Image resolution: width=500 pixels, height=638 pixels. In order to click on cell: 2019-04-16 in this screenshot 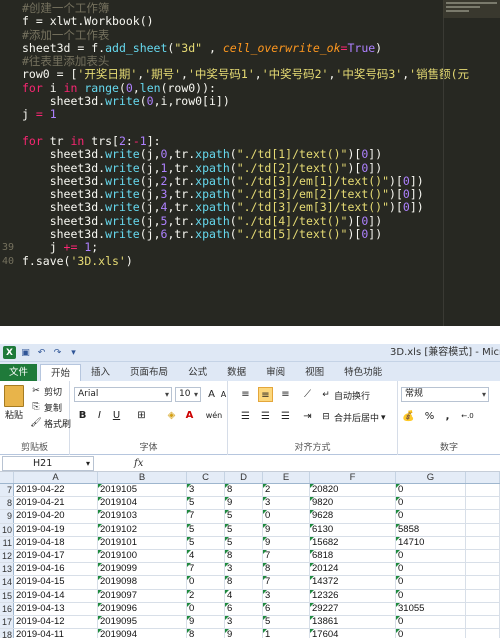, I will do `click(56, 569)`.